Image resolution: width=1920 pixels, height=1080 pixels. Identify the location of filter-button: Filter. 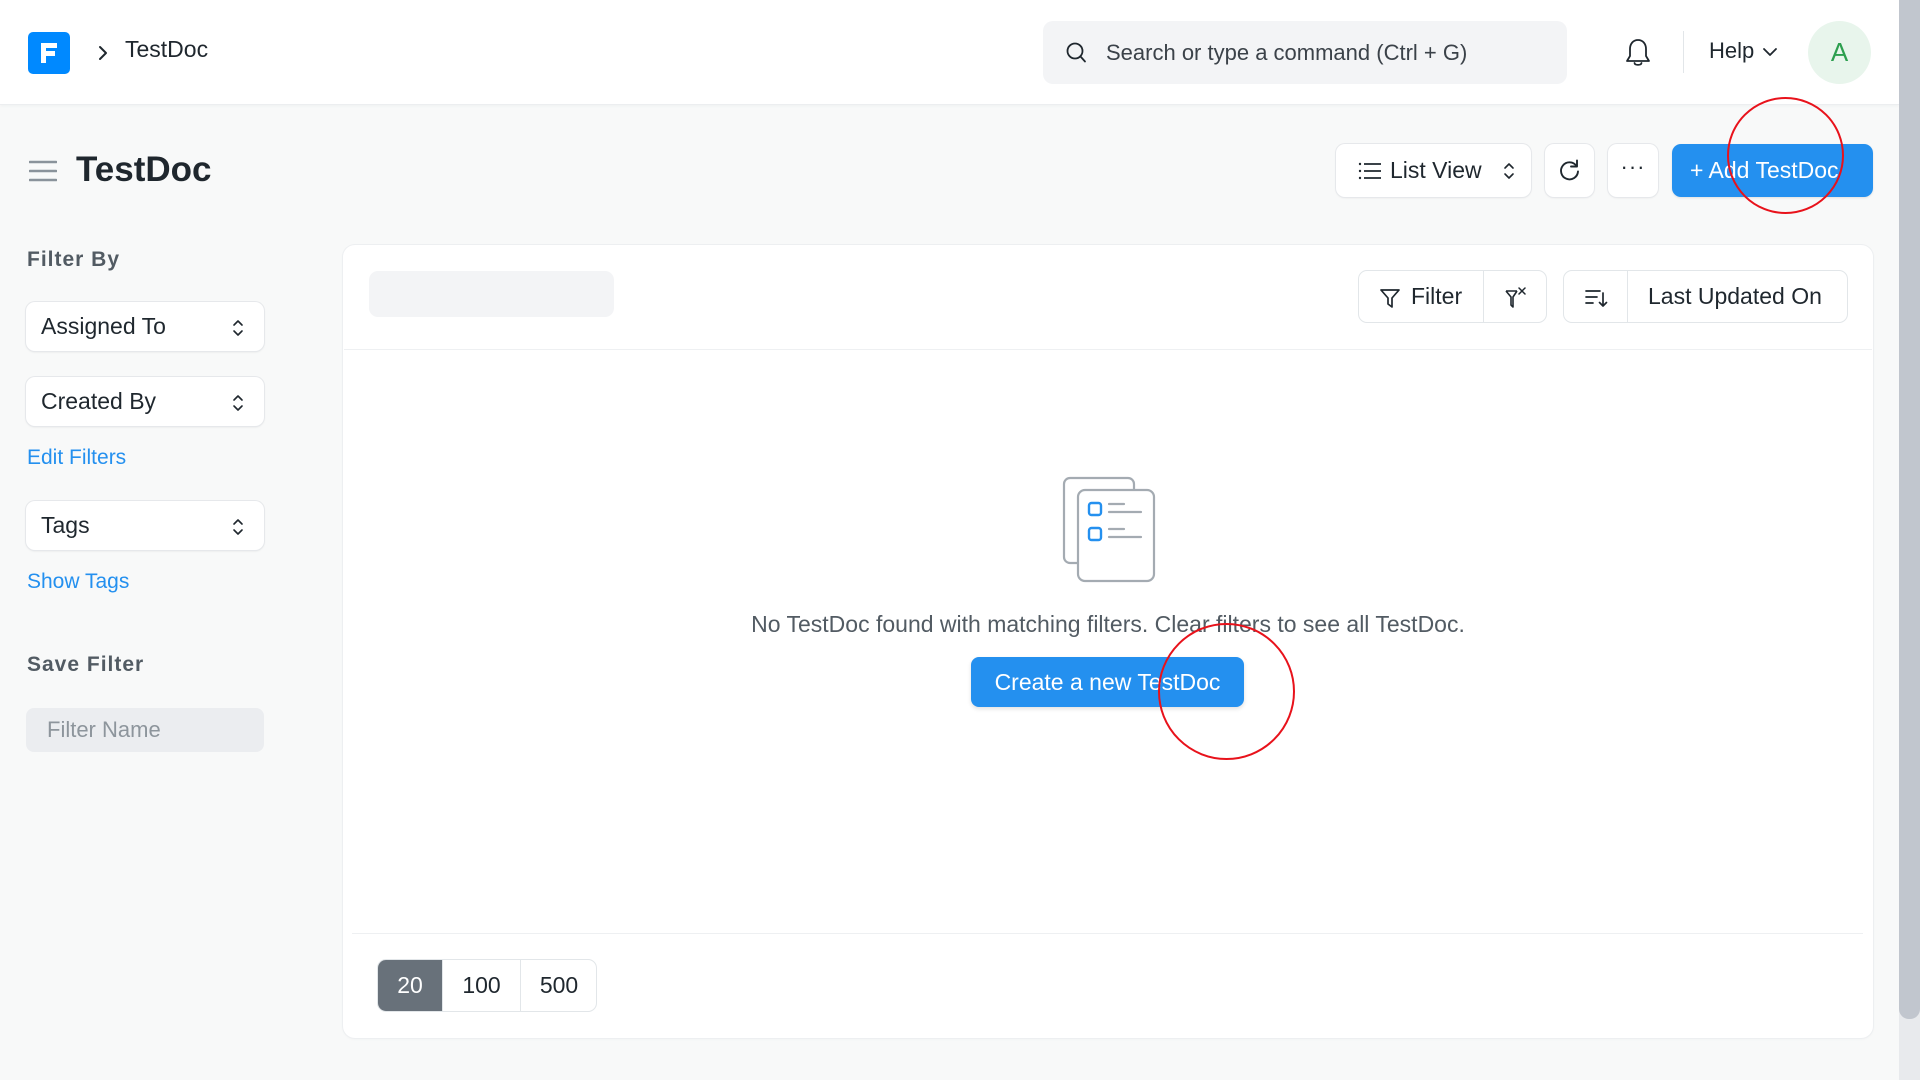
(1421, 296).